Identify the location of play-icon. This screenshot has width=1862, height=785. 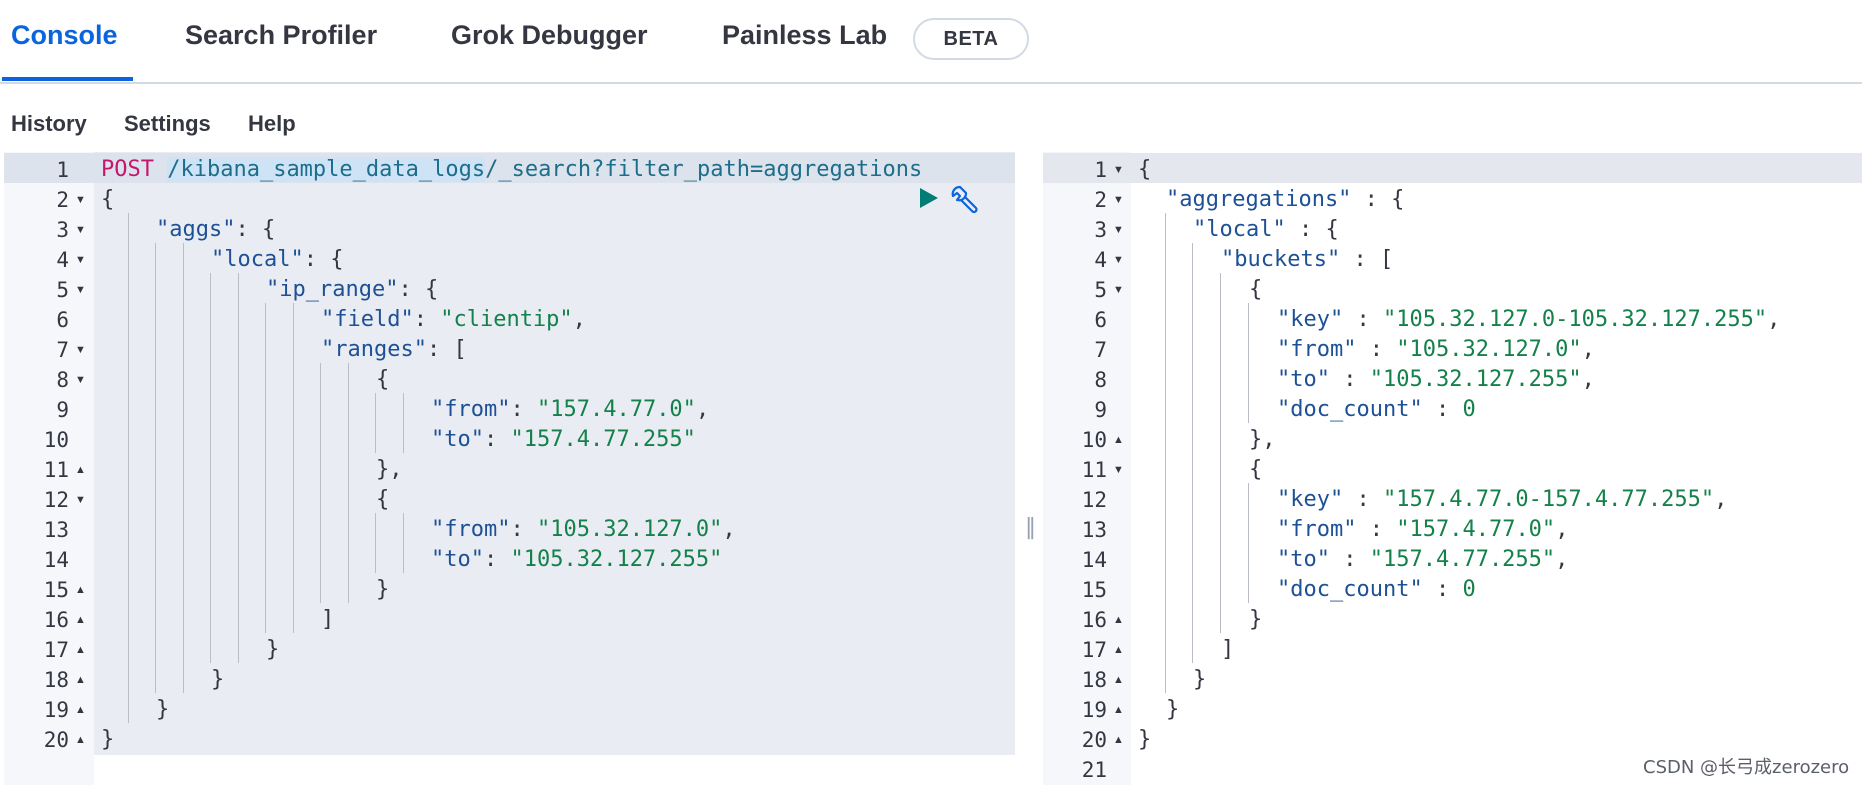
(929, 198).